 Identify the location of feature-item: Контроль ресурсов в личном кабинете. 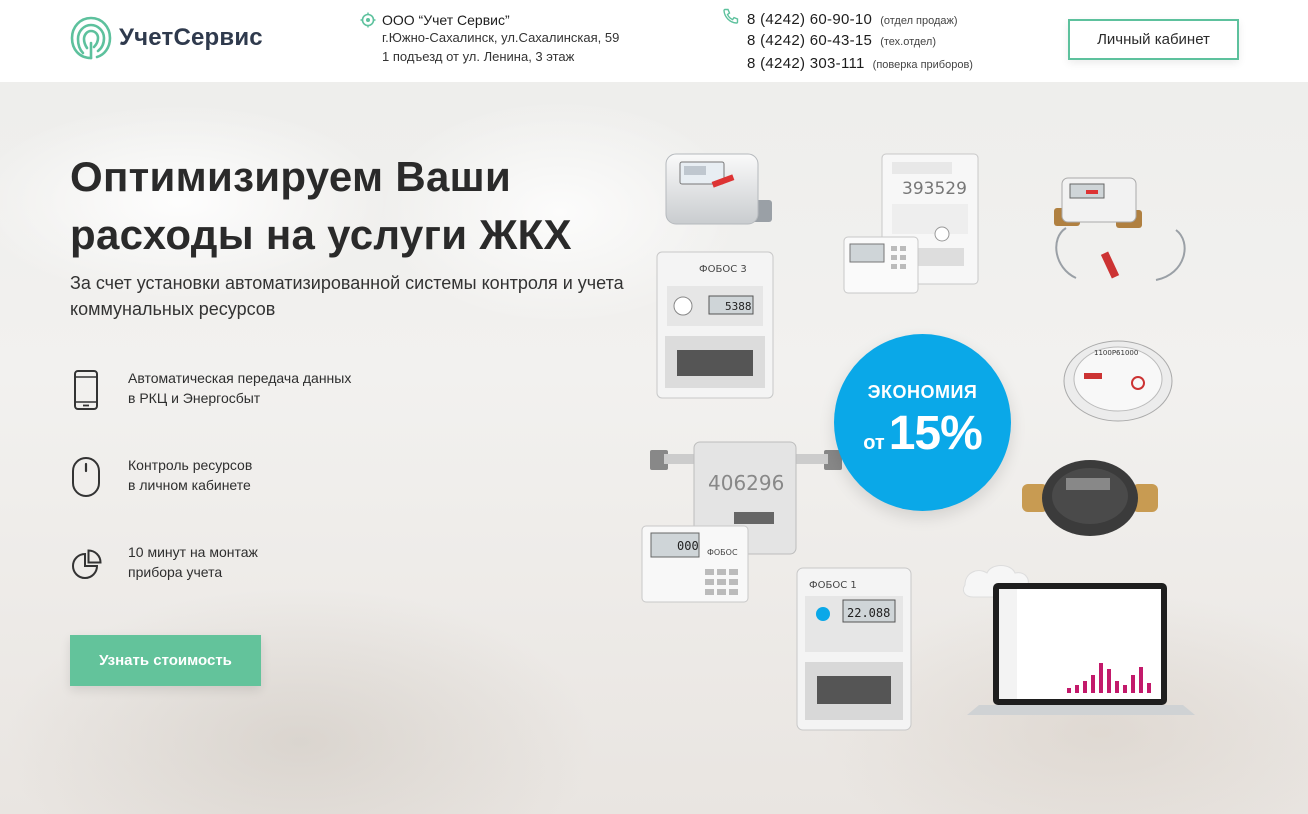
(161, 477).